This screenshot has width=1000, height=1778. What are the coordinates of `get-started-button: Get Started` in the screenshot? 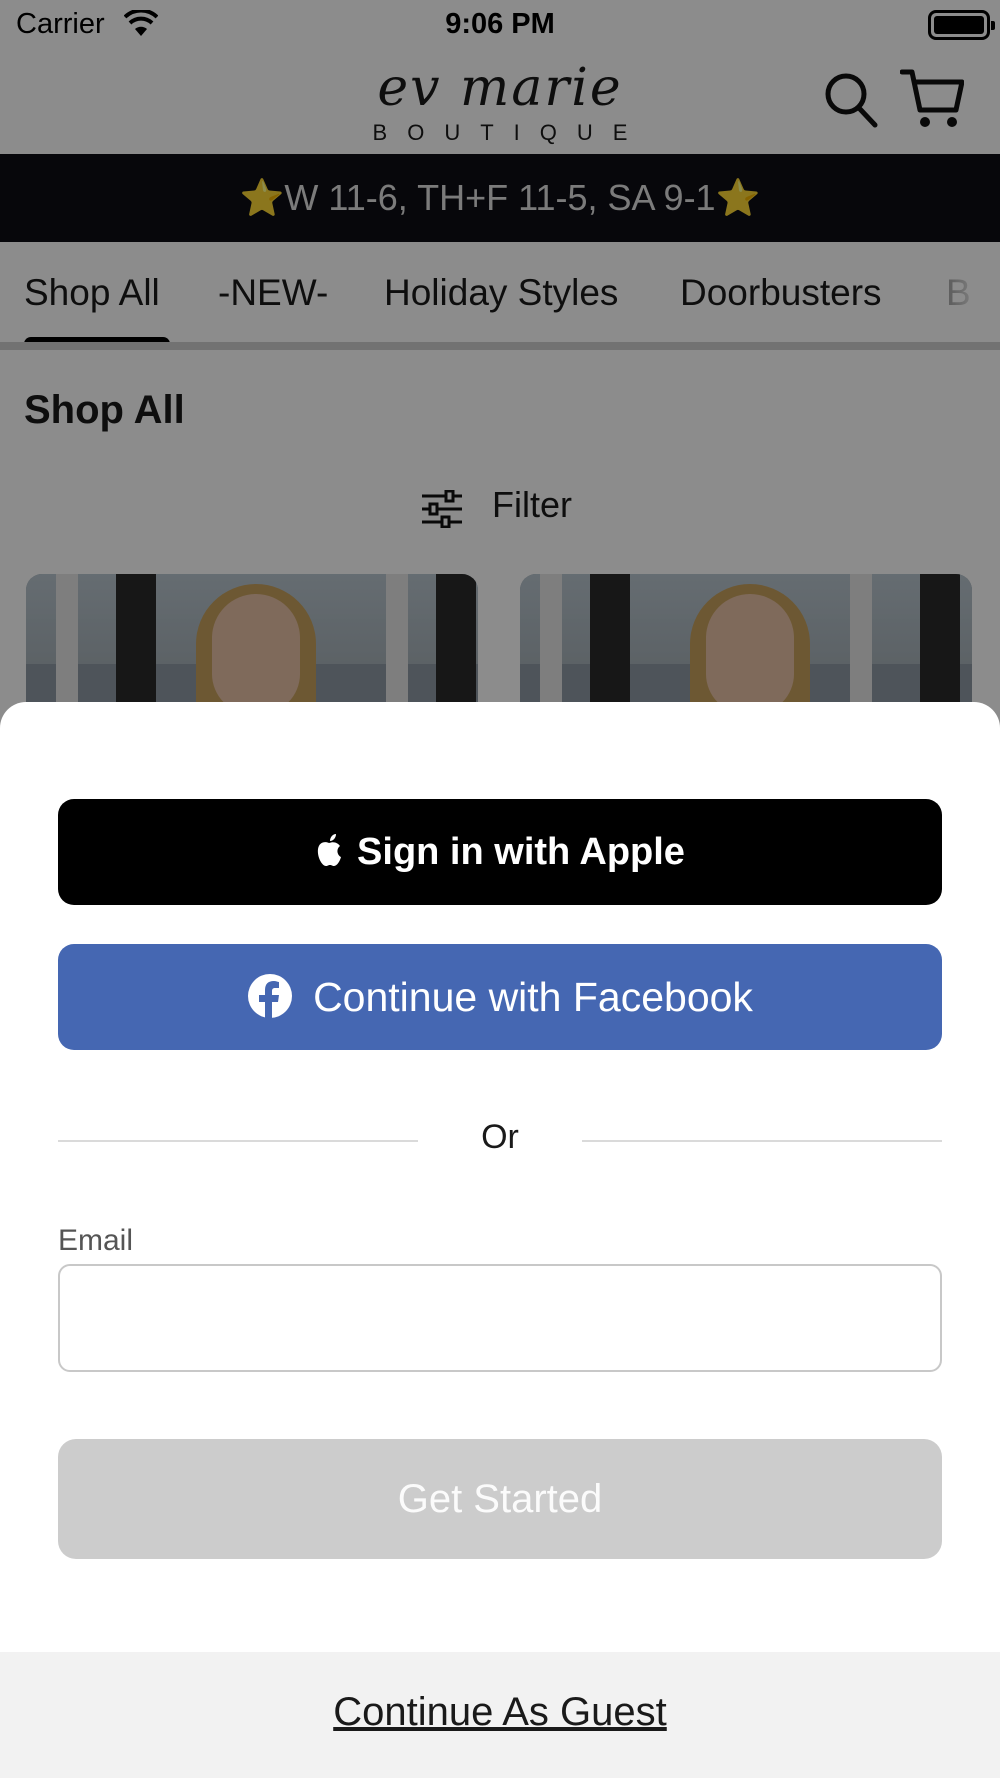 It's located at (500, 1499).